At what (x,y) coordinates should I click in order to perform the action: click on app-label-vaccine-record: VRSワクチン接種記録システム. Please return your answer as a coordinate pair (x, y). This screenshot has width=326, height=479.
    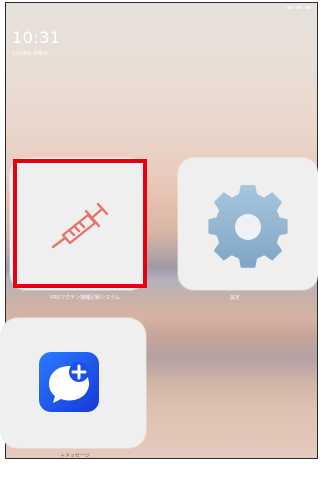
    Looking at the image, I should click on (85, 298).